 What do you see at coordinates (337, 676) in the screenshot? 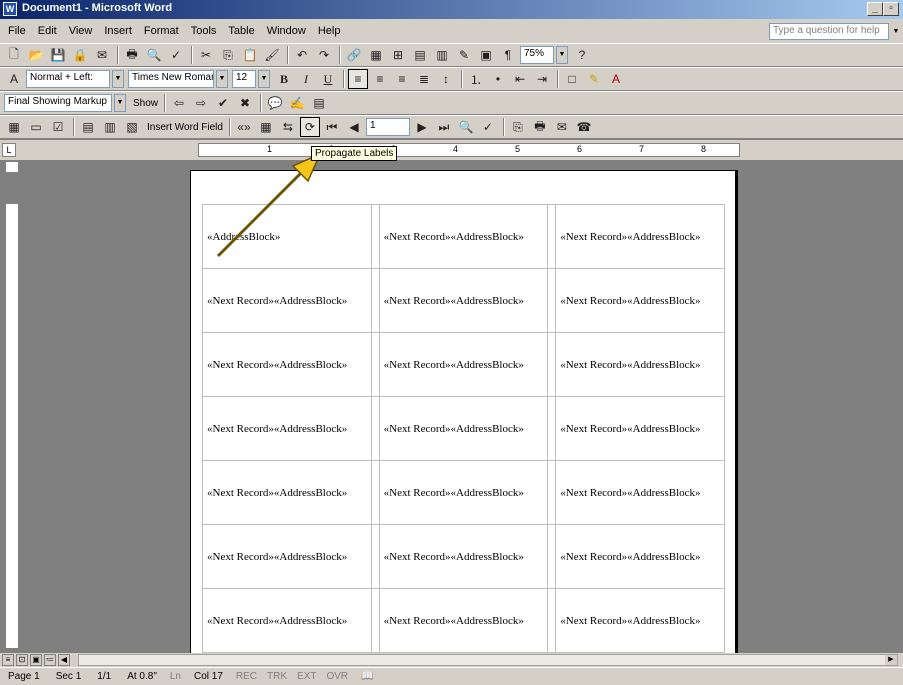
I see `status-ovr: OVR` at bounding box center [337, 676].